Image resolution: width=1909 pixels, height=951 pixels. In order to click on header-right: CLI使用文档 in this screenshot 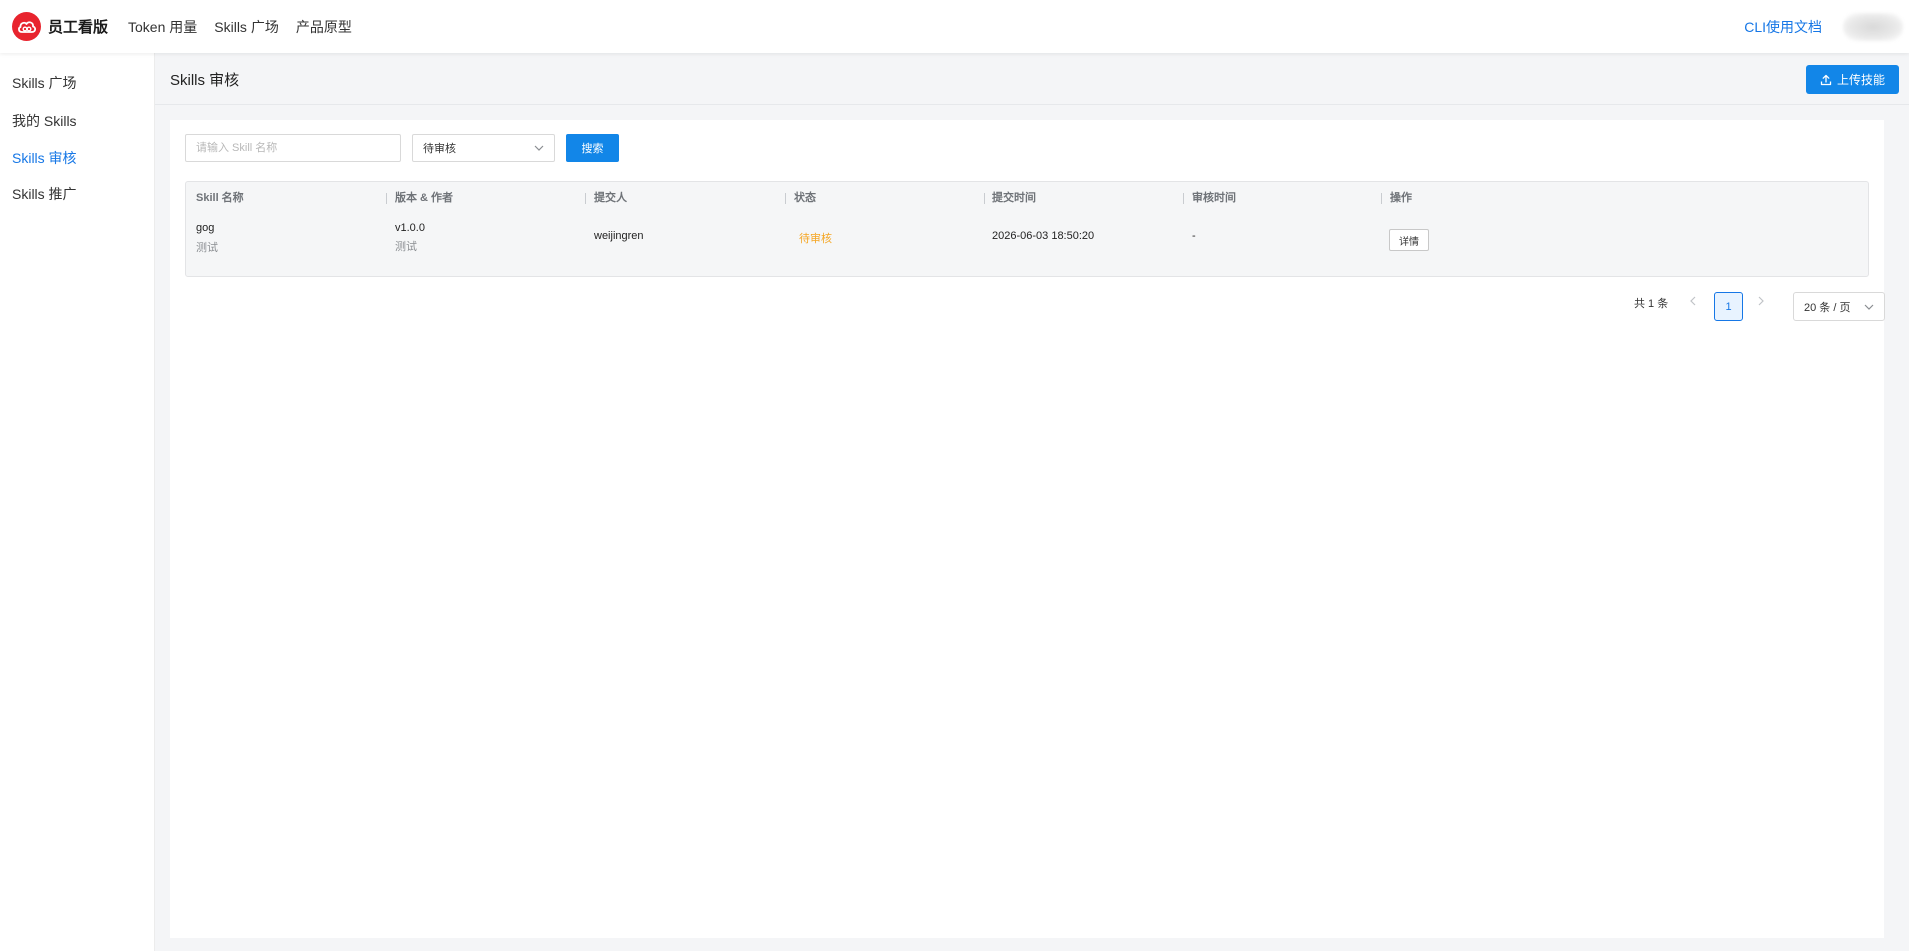, I will do `click(1826, 26)`.